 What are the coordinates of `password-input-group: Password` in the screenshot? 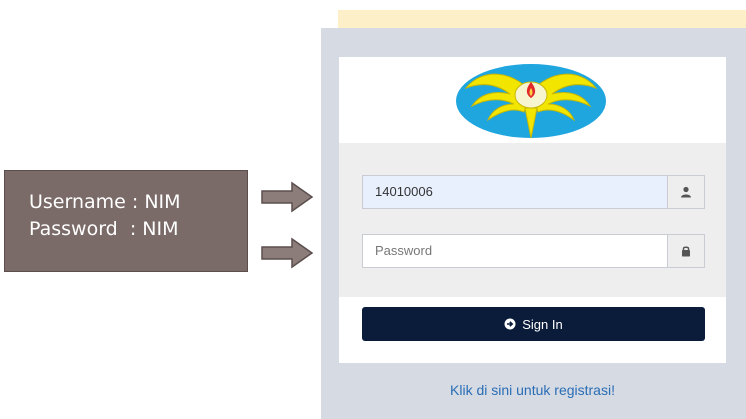 It's located at (533, 251).